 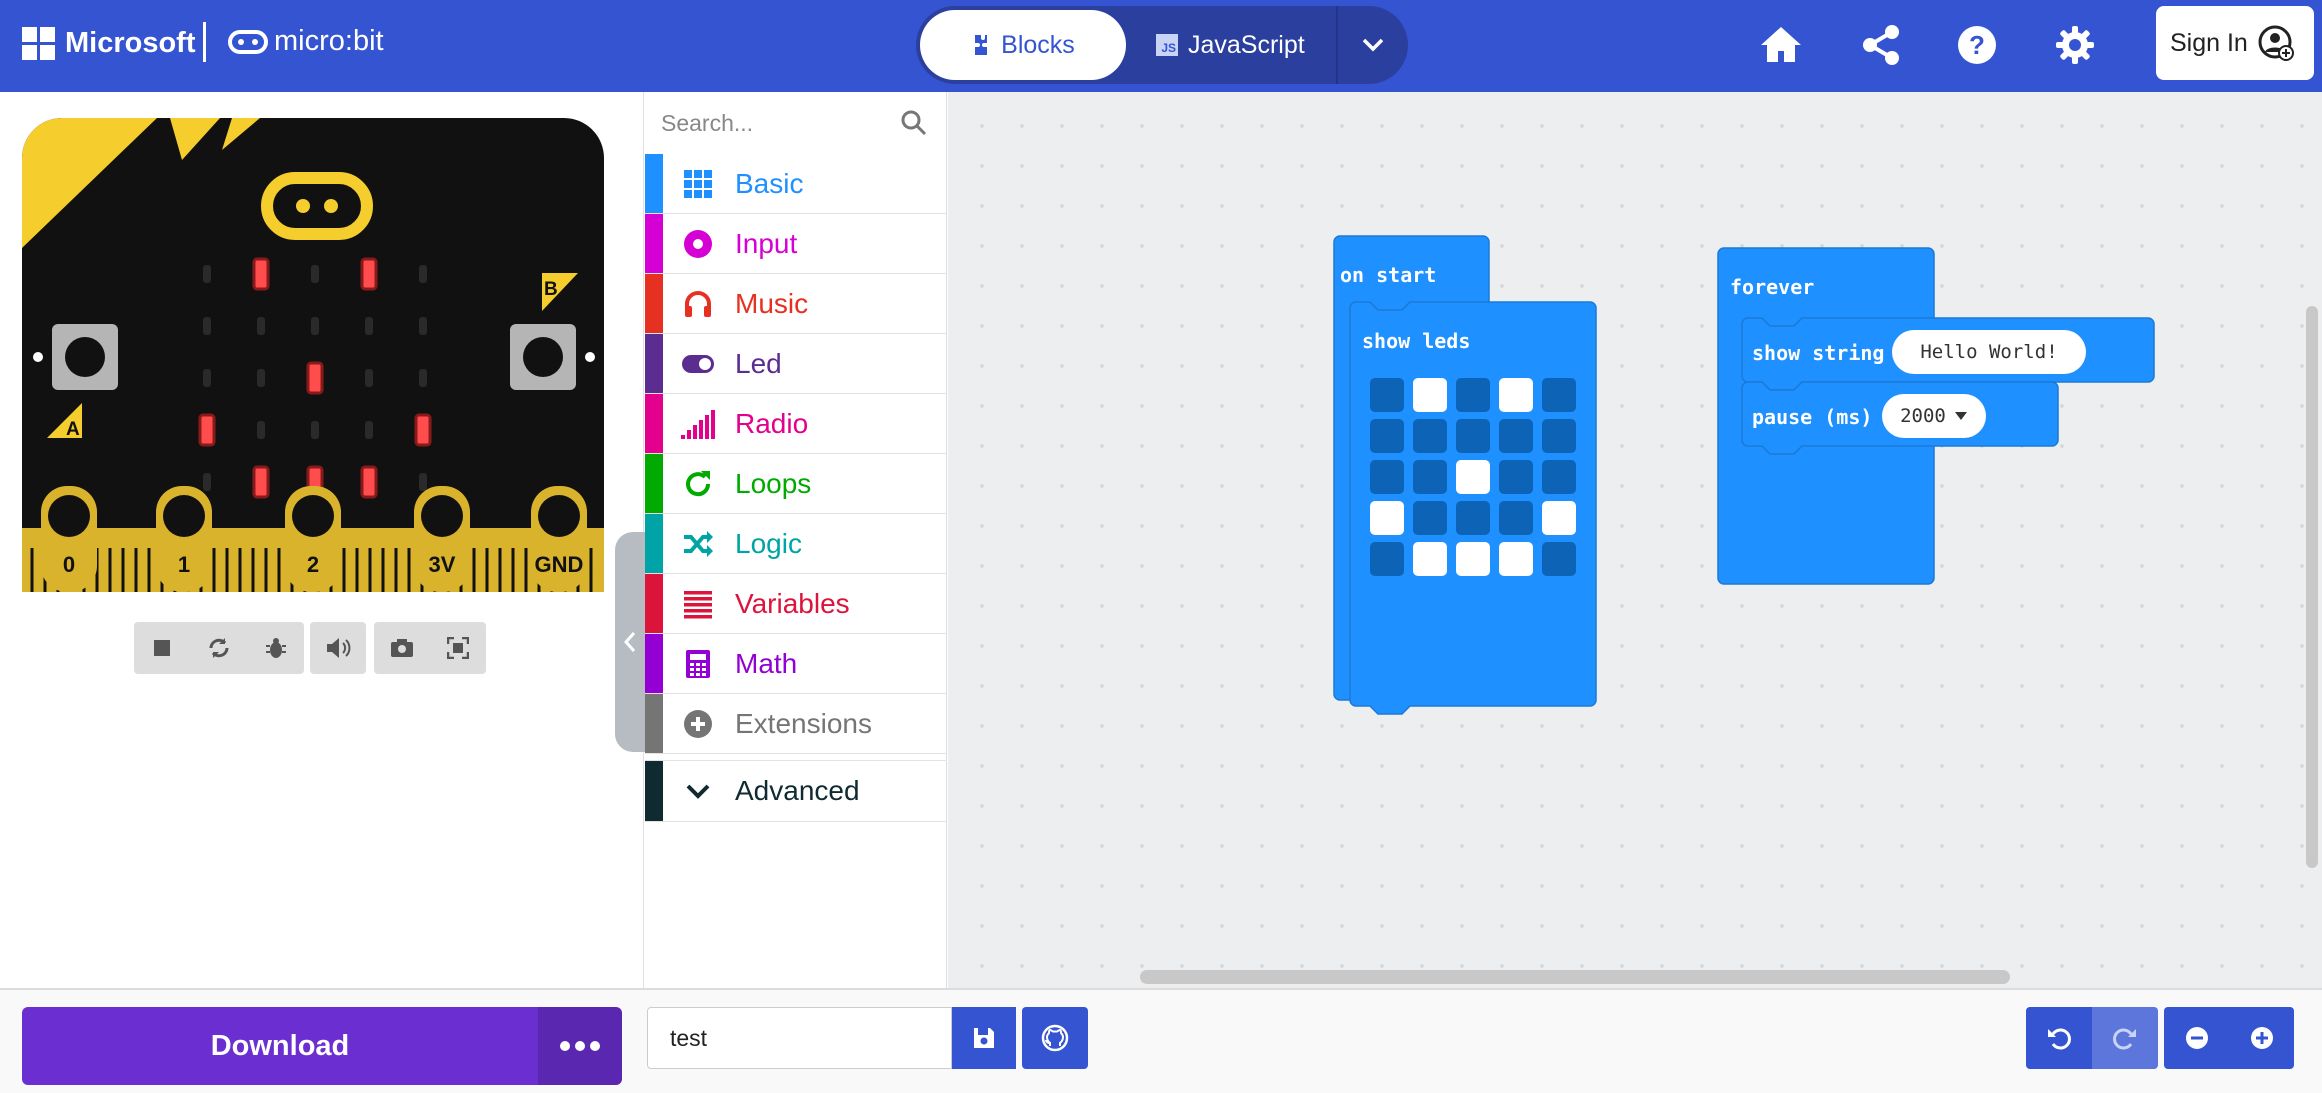 I want to click on search-icon, so click(x=914, y=123).